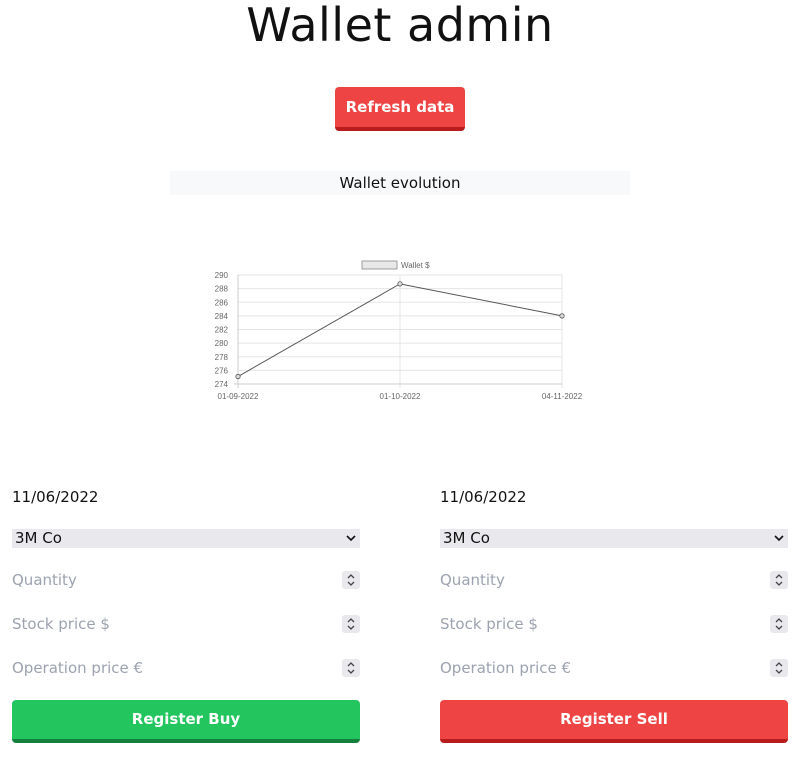 The image size is (800, 757). I want to click on y-tick-label: 284, so click(222, 316).